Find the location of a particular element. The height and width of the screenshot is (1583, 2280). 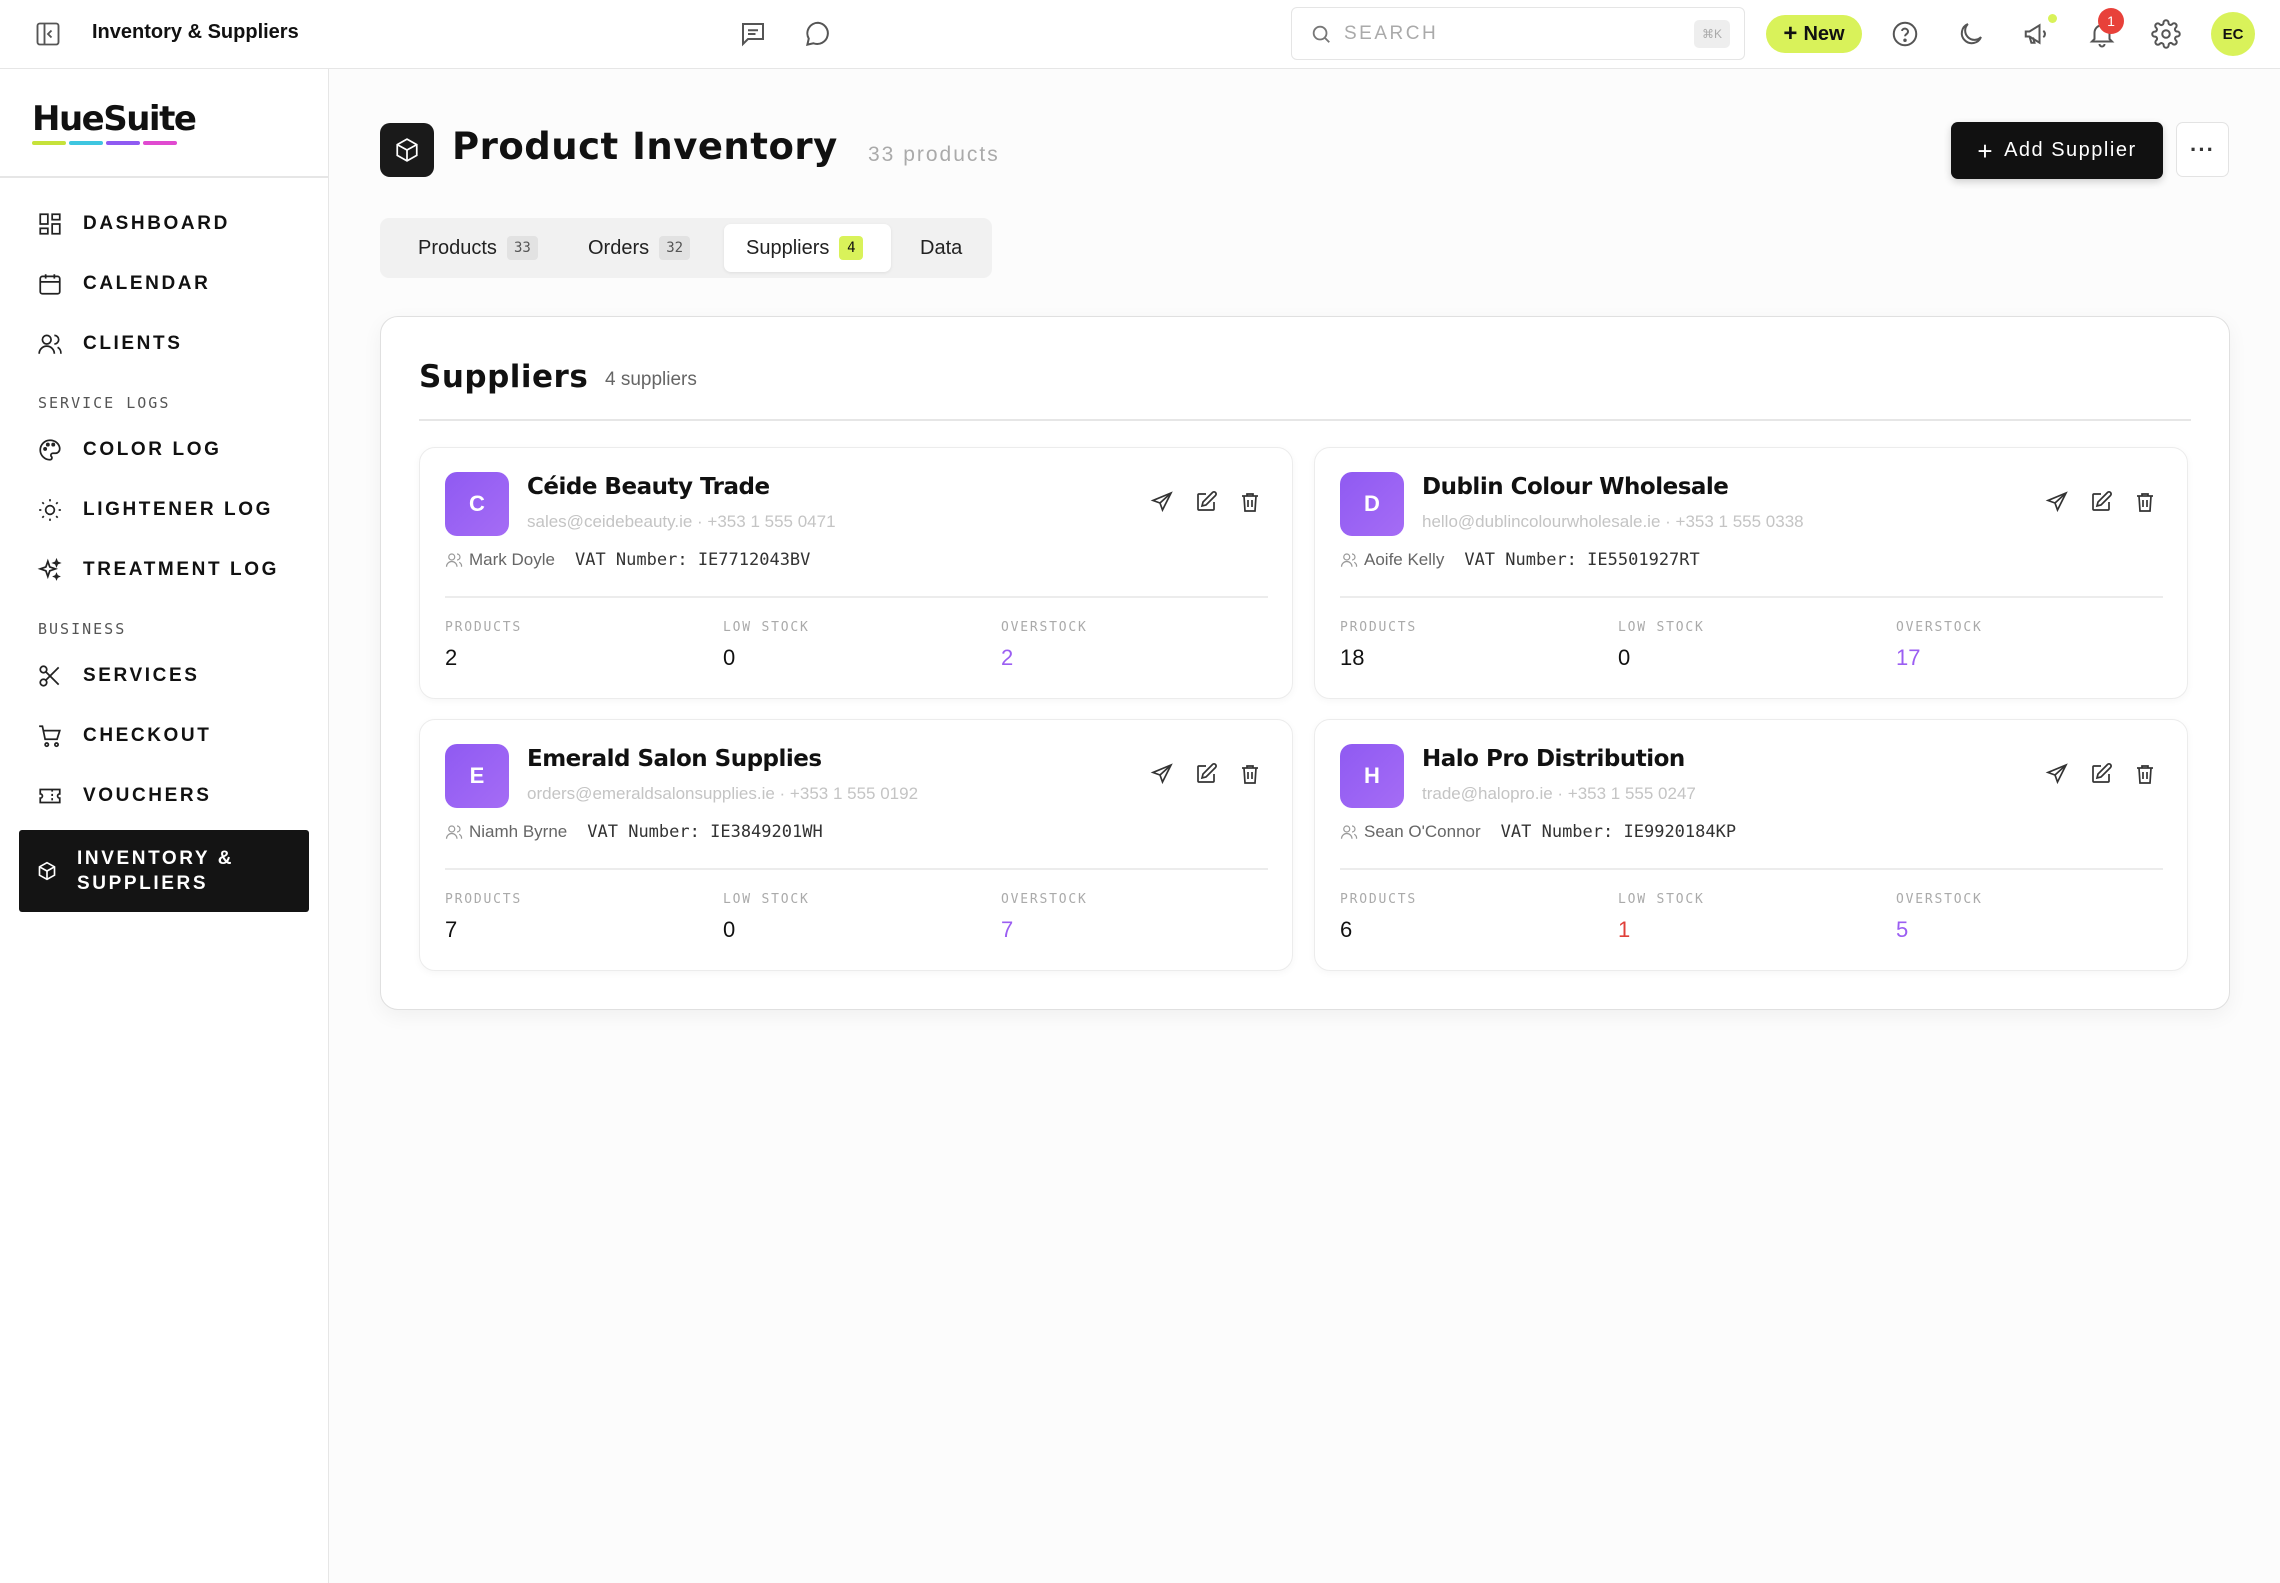

sidebar-item-calendar: CALENDAR is located at coordinates (164, 284).